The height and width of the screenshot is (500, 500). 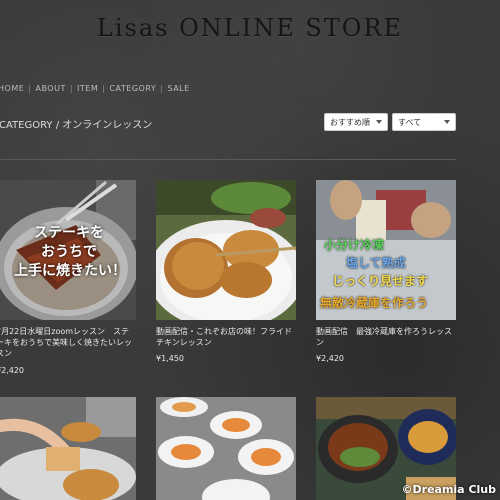 I want to click on nav-item: ITEM, so click(x=87, y=88).